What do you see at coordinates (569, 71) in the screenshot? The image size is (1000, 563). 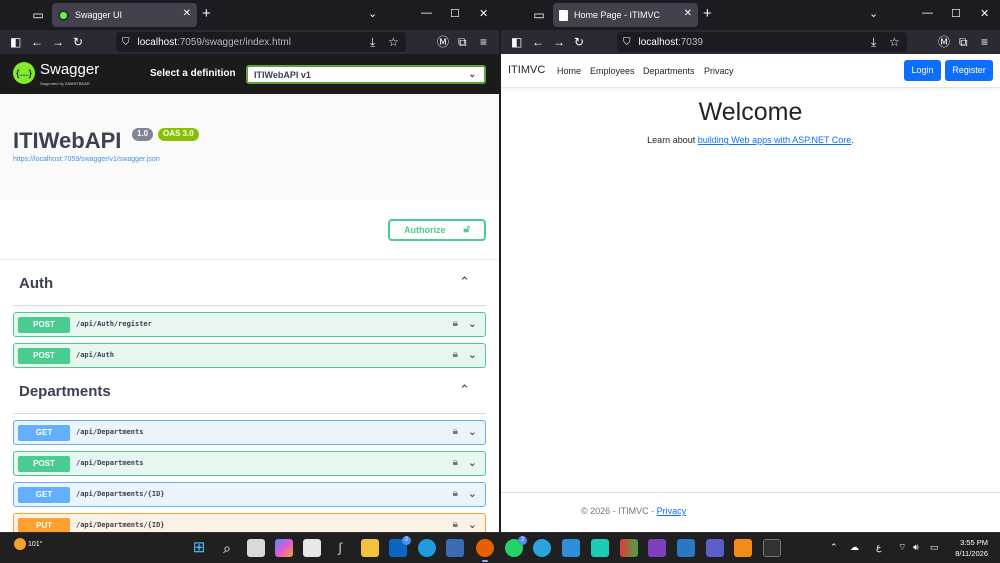 I see `nav-link-home: Home` at bounding box center [569, 71].